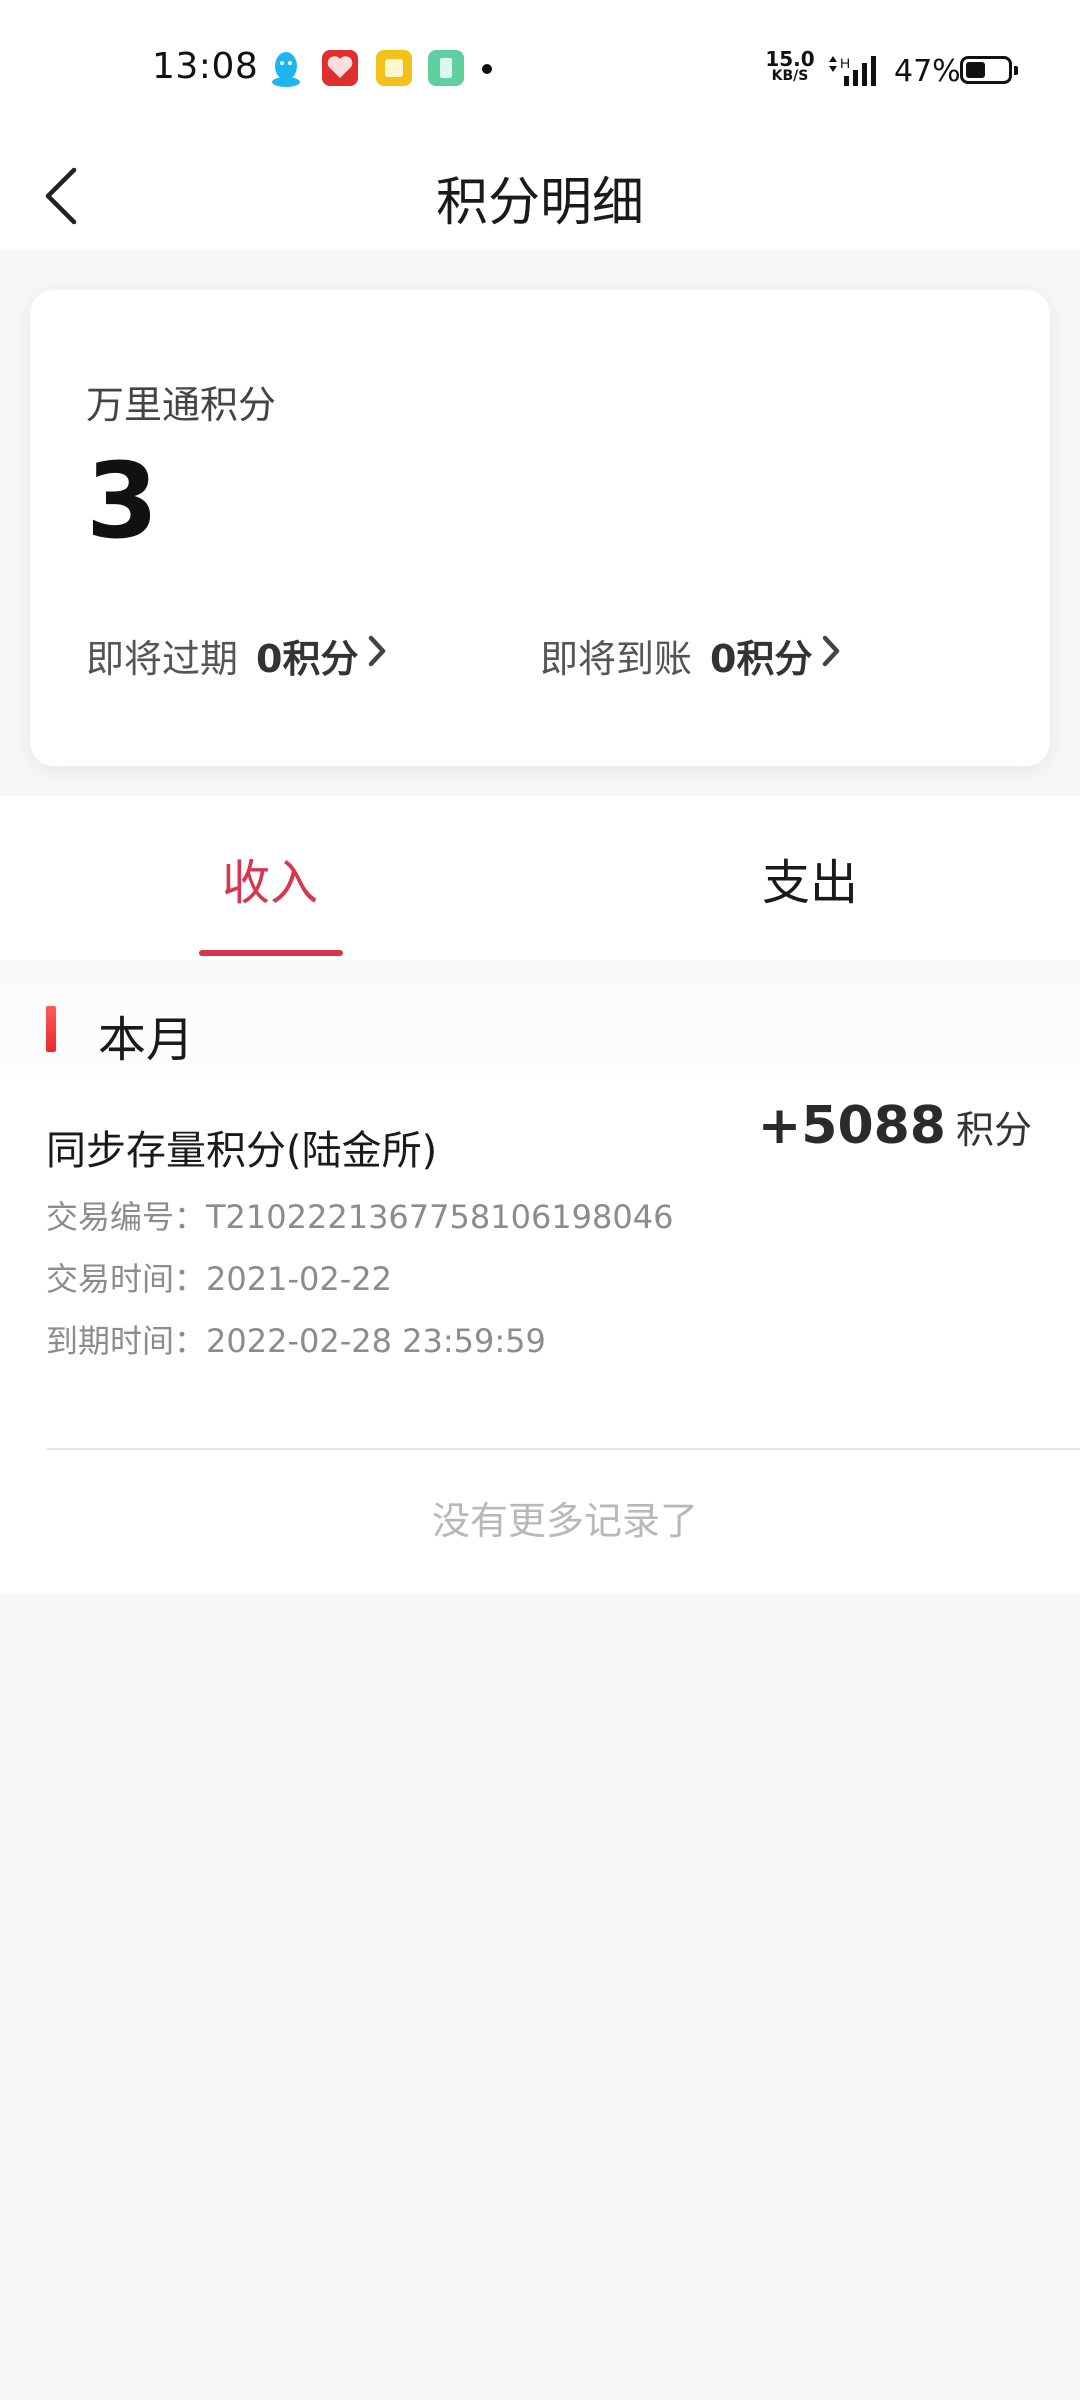 Image resolution: width=1080 pixels, height=2400 pixels. I want to click on record-title: 同步存量积分(陆金所), so click(242, 1151).